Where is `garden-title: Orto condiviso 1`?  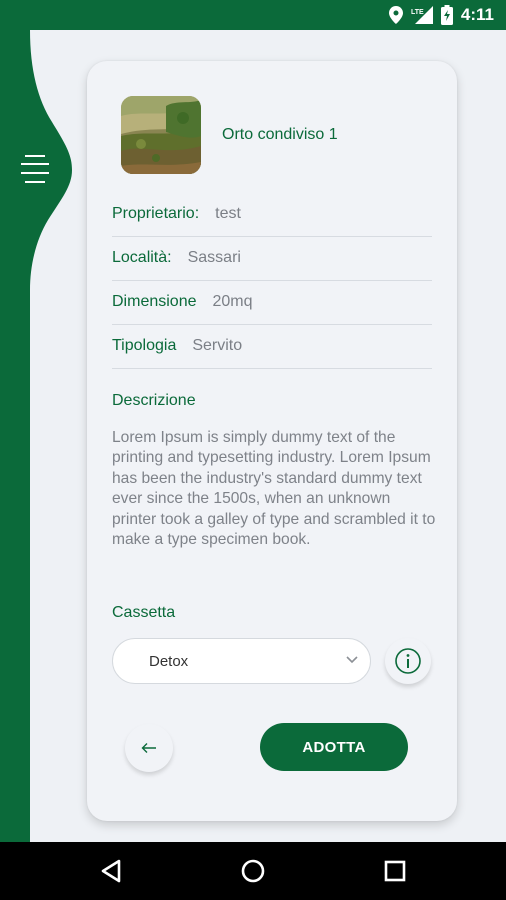 garden-title: Orto condiviso 1 is located at coordinates (280, 134).